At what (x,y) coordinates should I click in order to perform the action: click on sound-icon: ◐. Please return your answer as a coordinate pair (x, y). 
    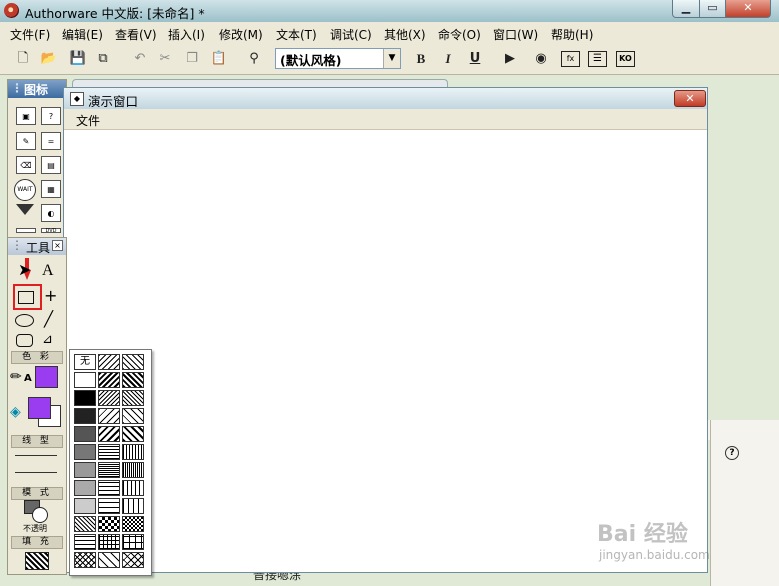
    Looking at the image, I should click on (51, 213).